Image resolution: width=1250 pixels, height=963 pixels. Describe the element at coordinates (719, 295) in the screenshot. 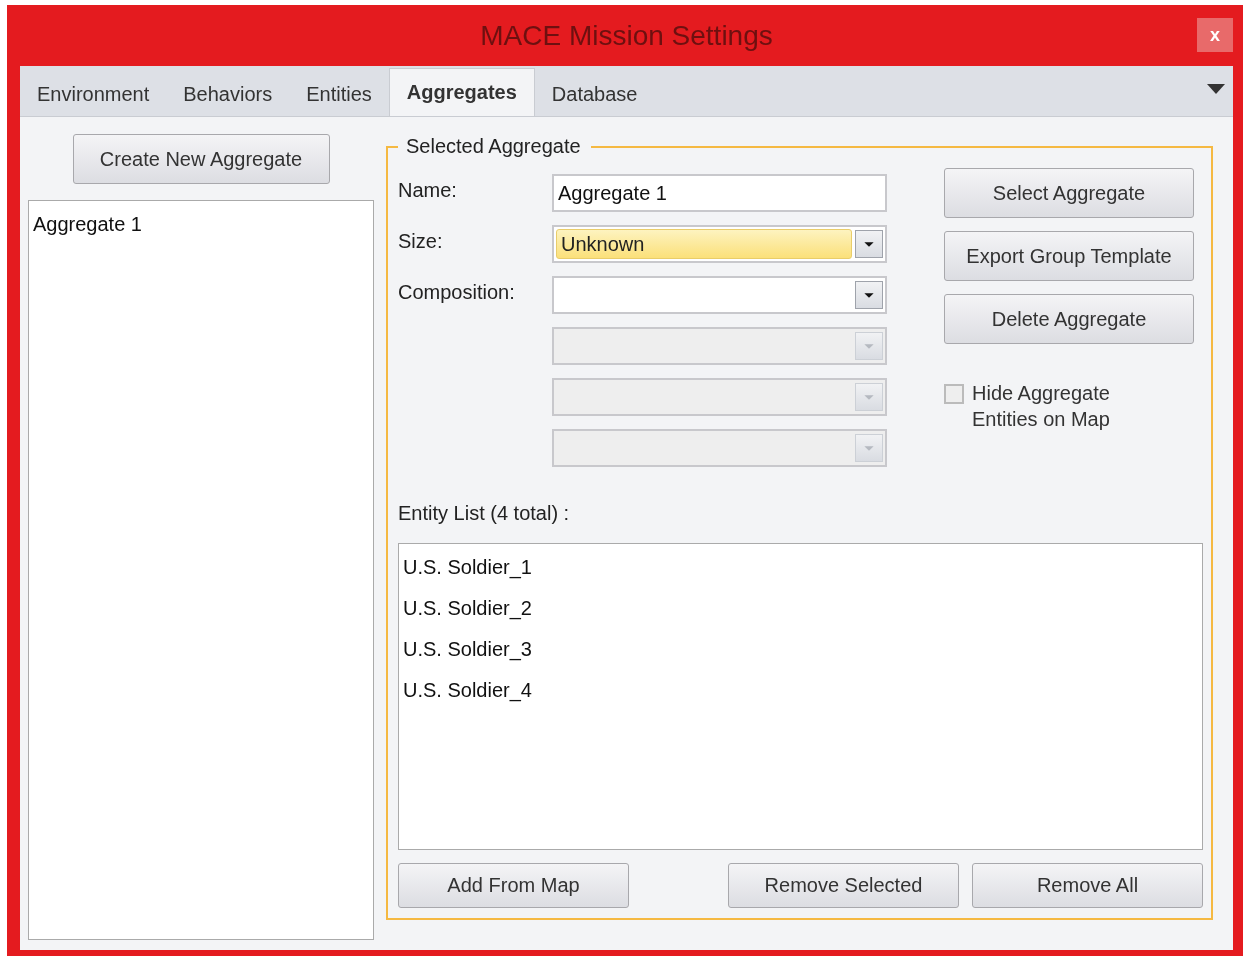

I see `dropdown-field` at that location.